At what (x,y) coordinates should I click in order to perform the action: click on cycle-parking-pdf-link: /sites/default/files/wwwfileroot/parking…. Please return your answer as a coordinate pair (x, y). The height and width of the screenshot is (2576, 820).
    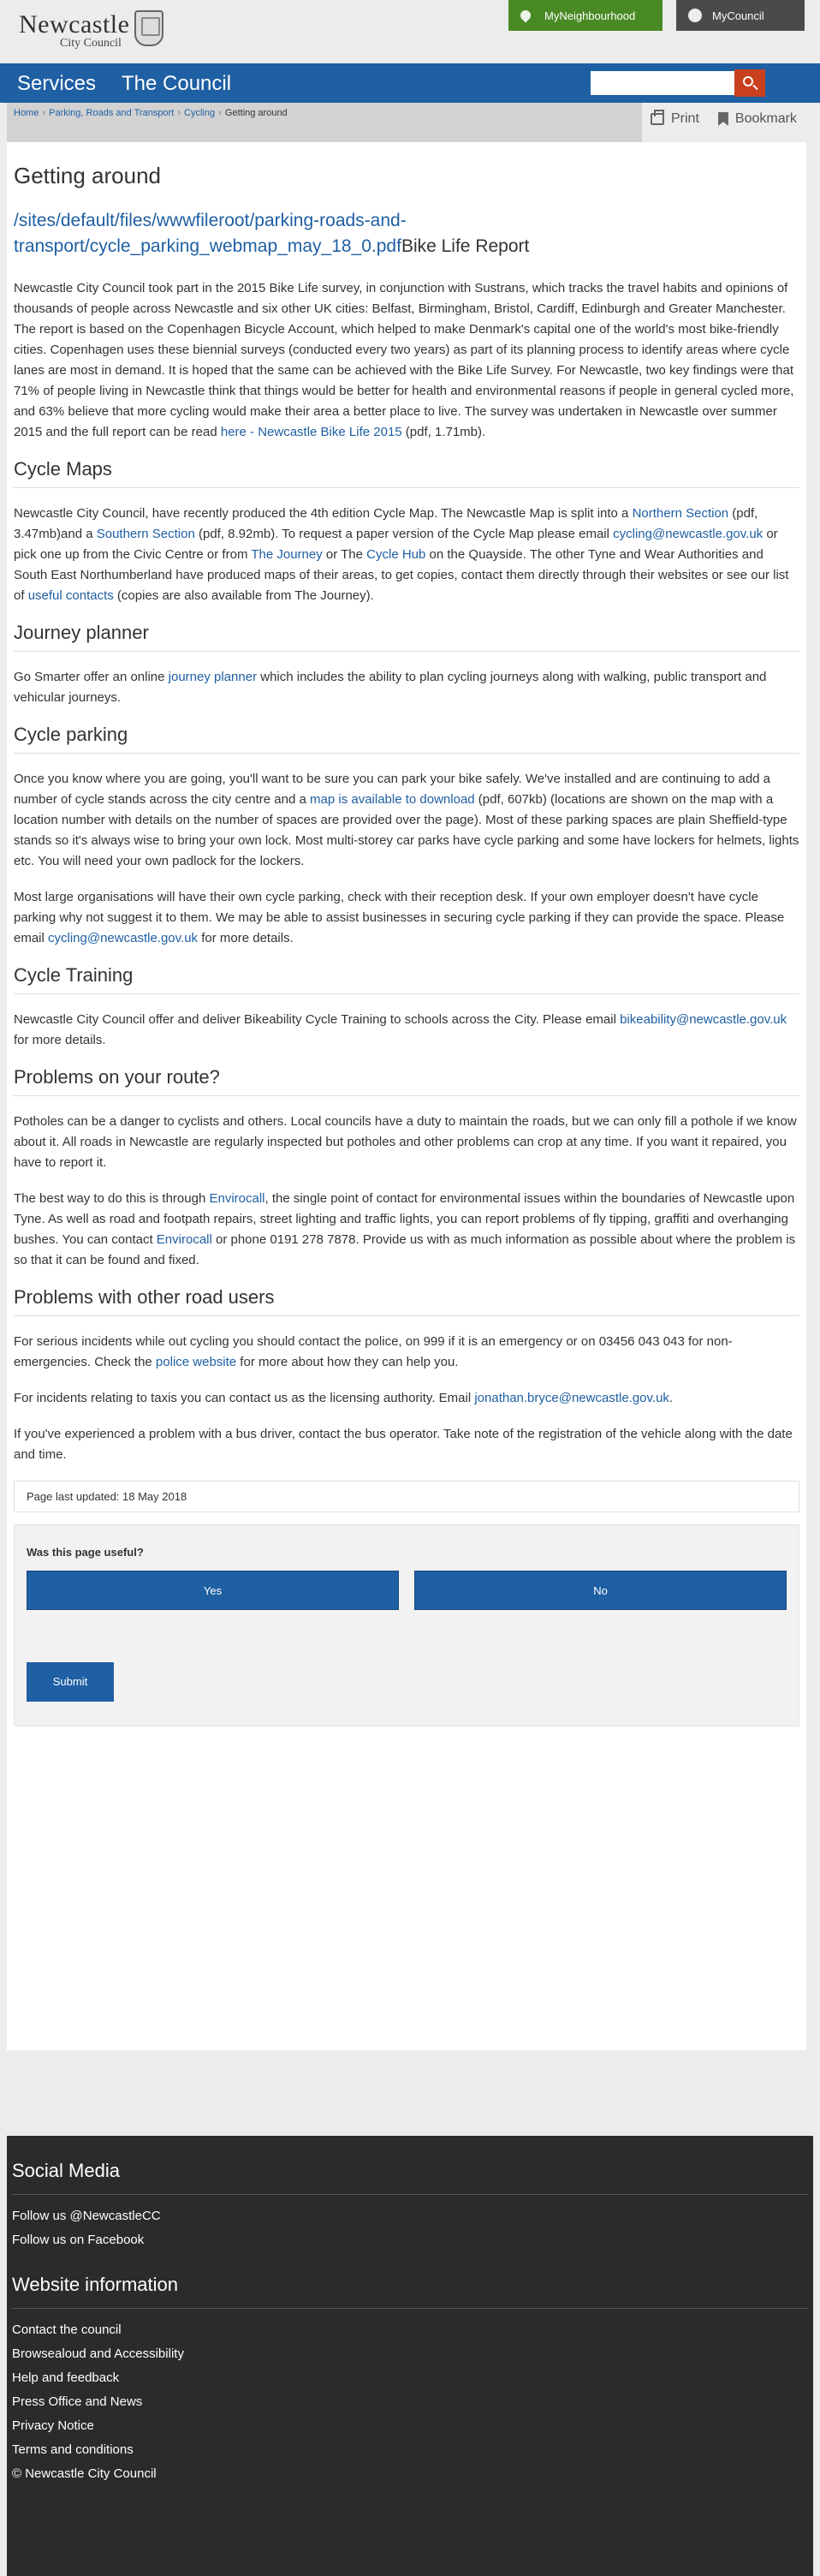
    Looking at the image, I should click on (210, 233).